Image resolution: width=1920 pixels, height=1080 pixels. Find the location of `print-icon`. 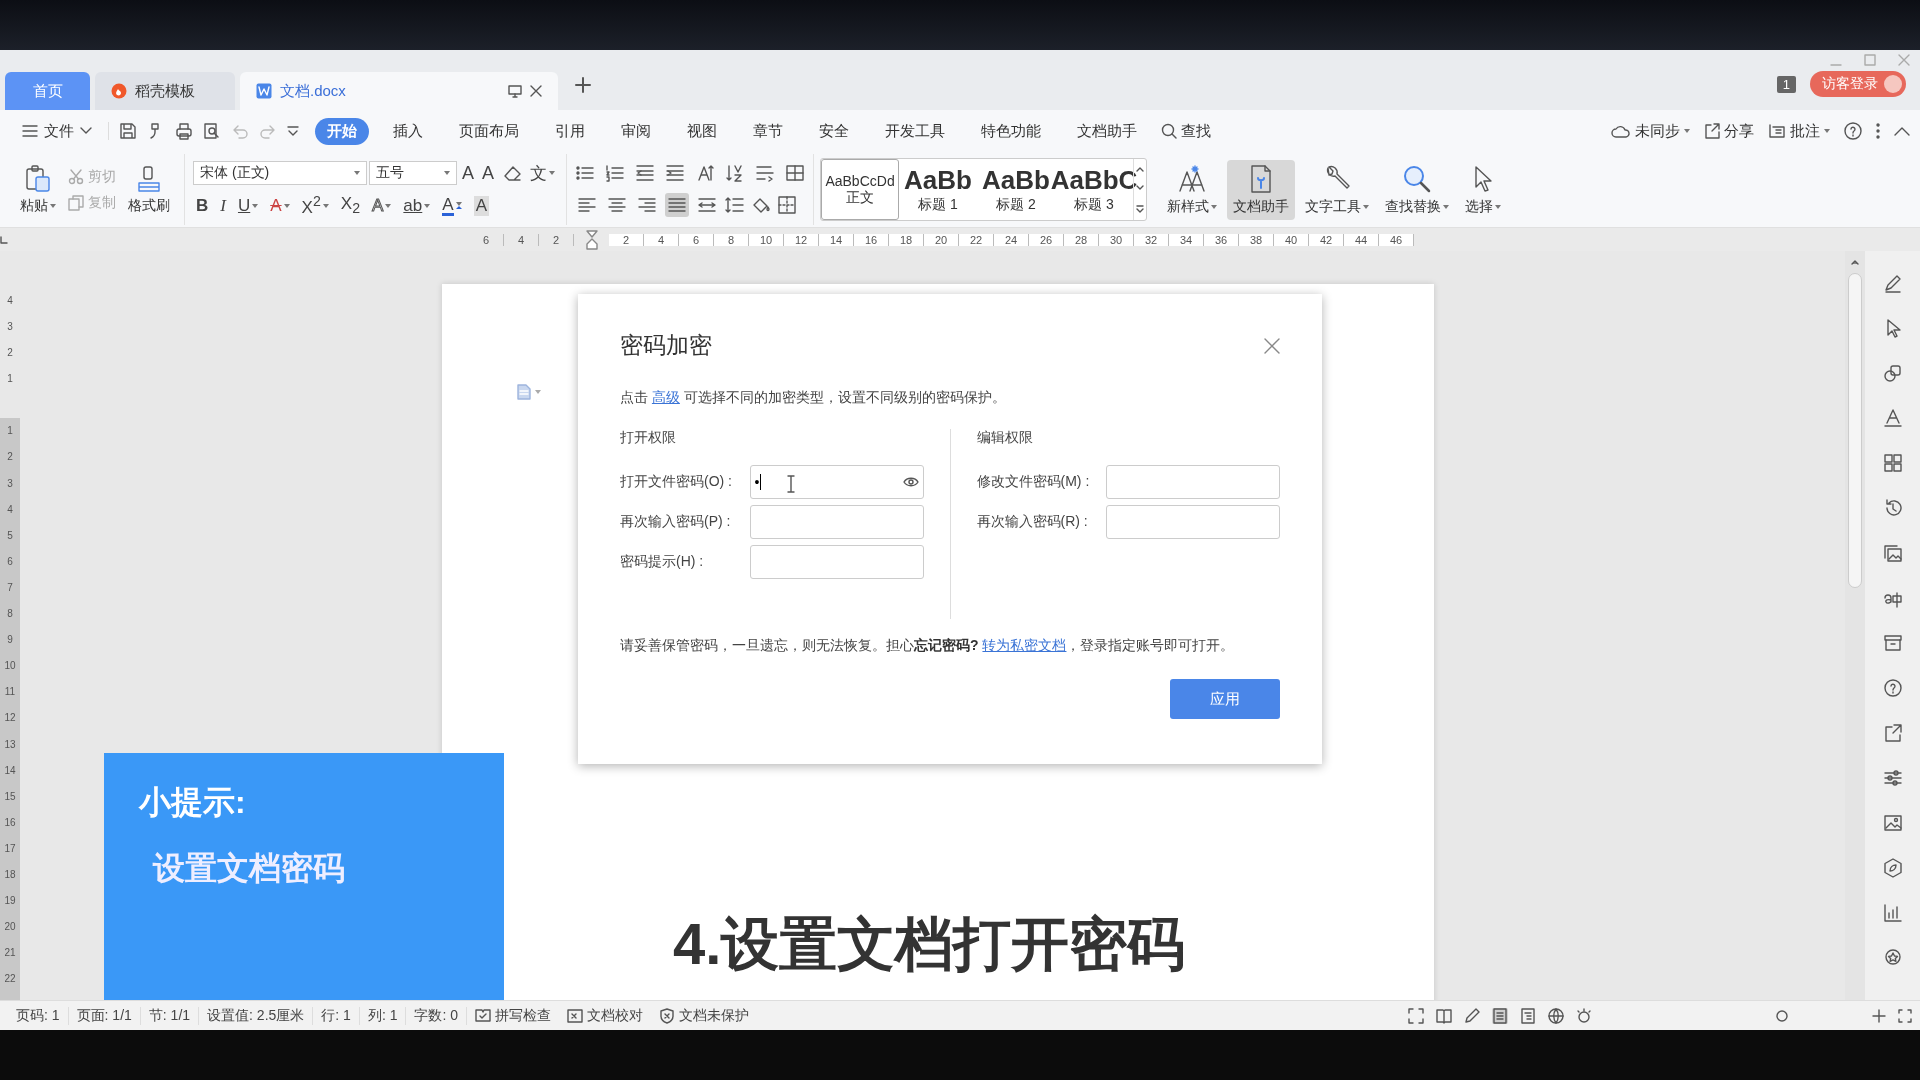

print-icon is located at coordinates (184, 131).